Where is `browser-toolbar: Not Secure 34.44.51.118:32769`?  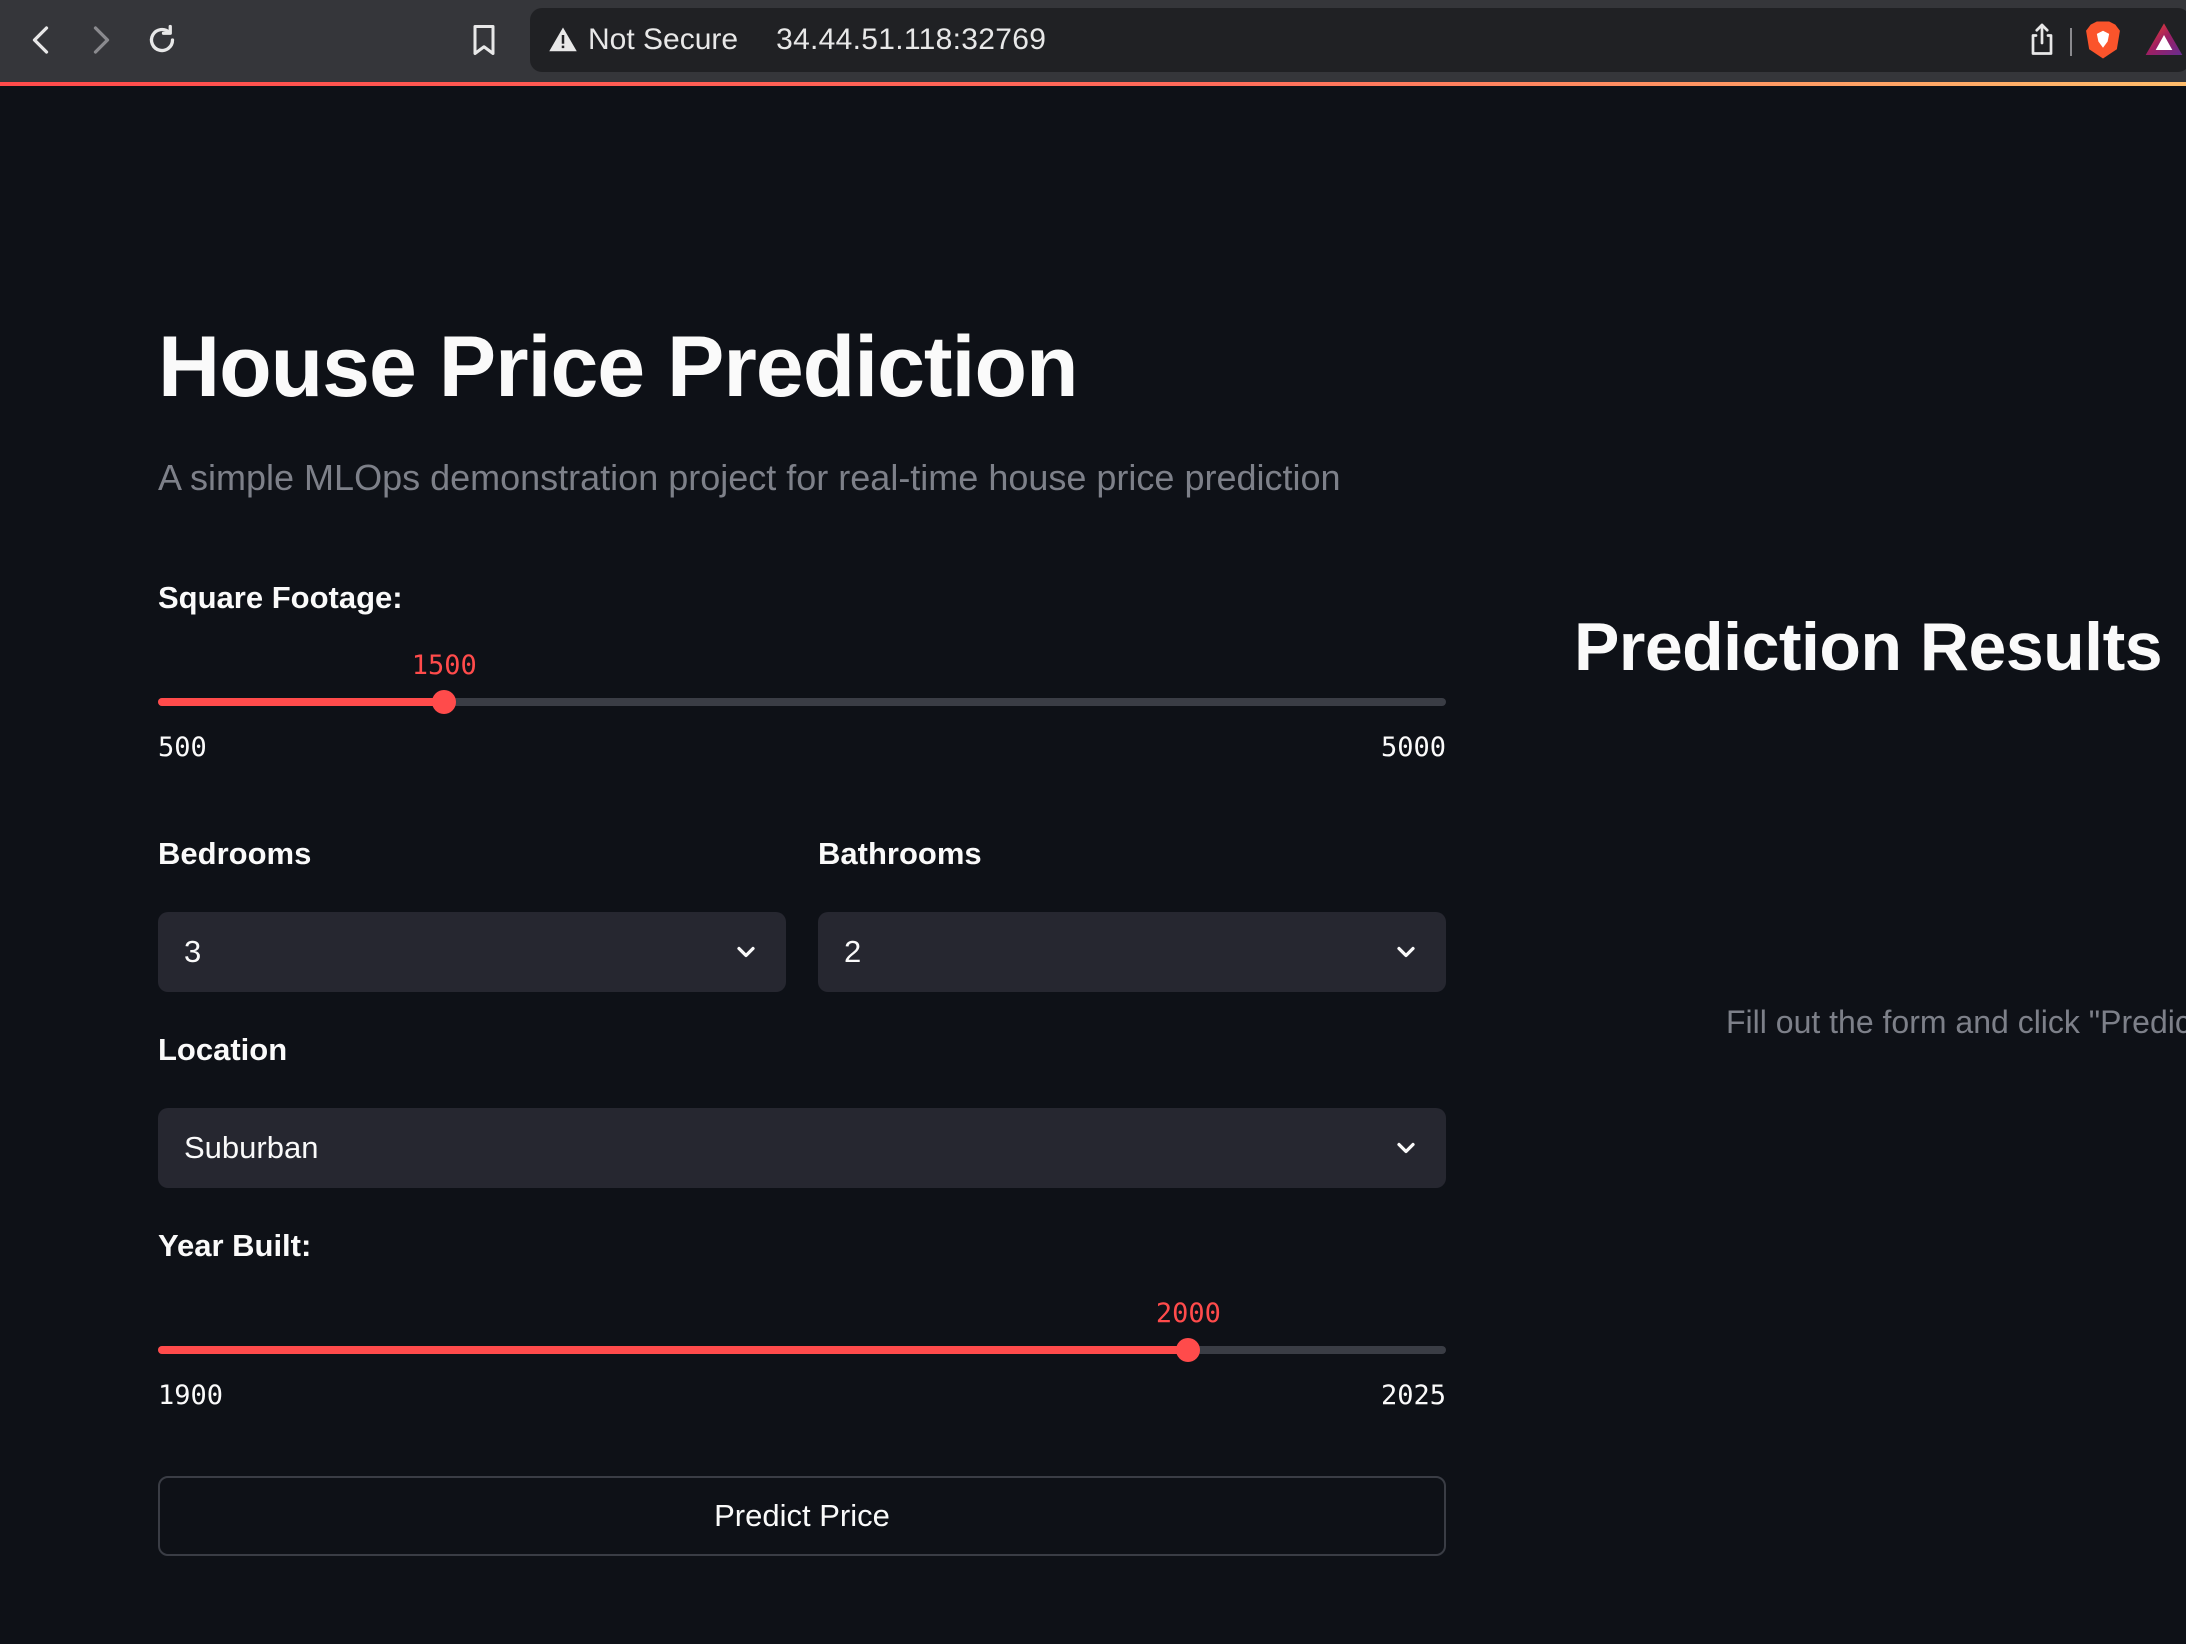
browser-toolbar: Not Secure 34.44.51.118:32769 is located at coordinates (1093, 41).